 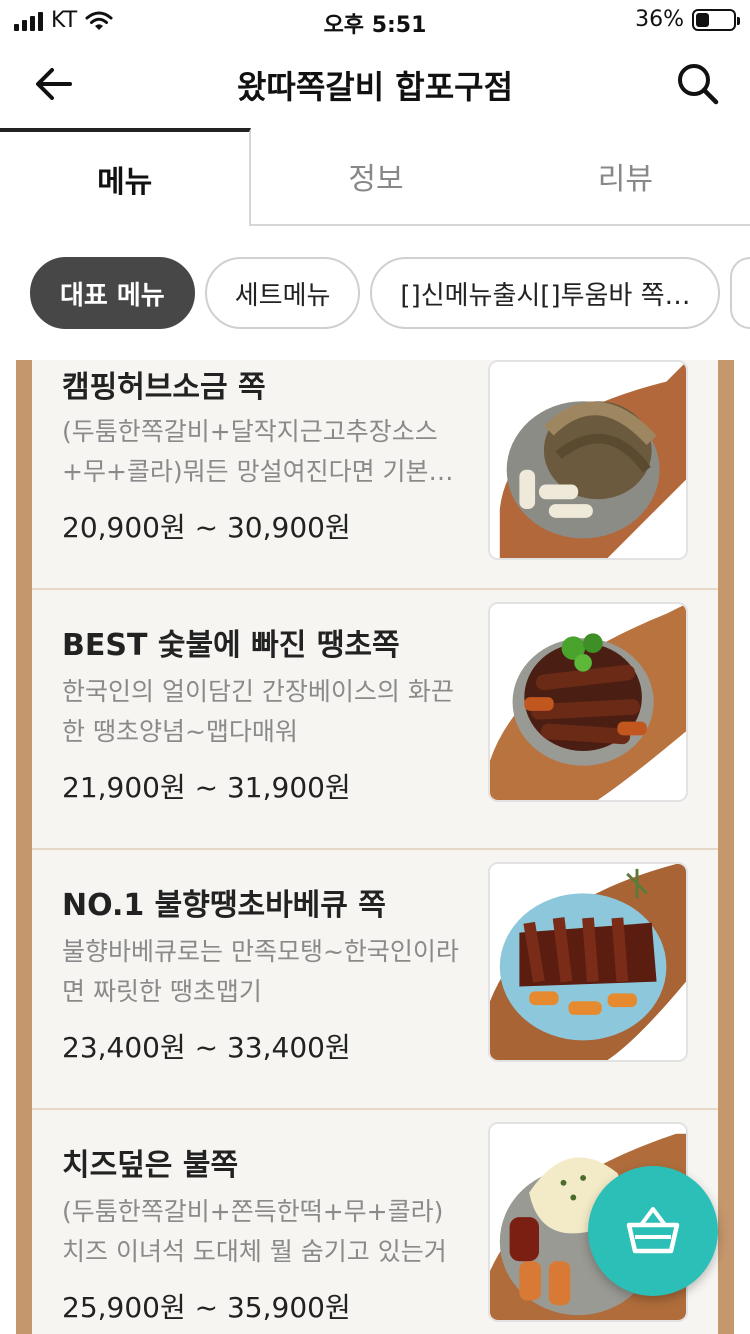 What do you see at coordinates (687, 19) in the screenshot?
I see `status-right: 36%` at bounding box center [687, 19].